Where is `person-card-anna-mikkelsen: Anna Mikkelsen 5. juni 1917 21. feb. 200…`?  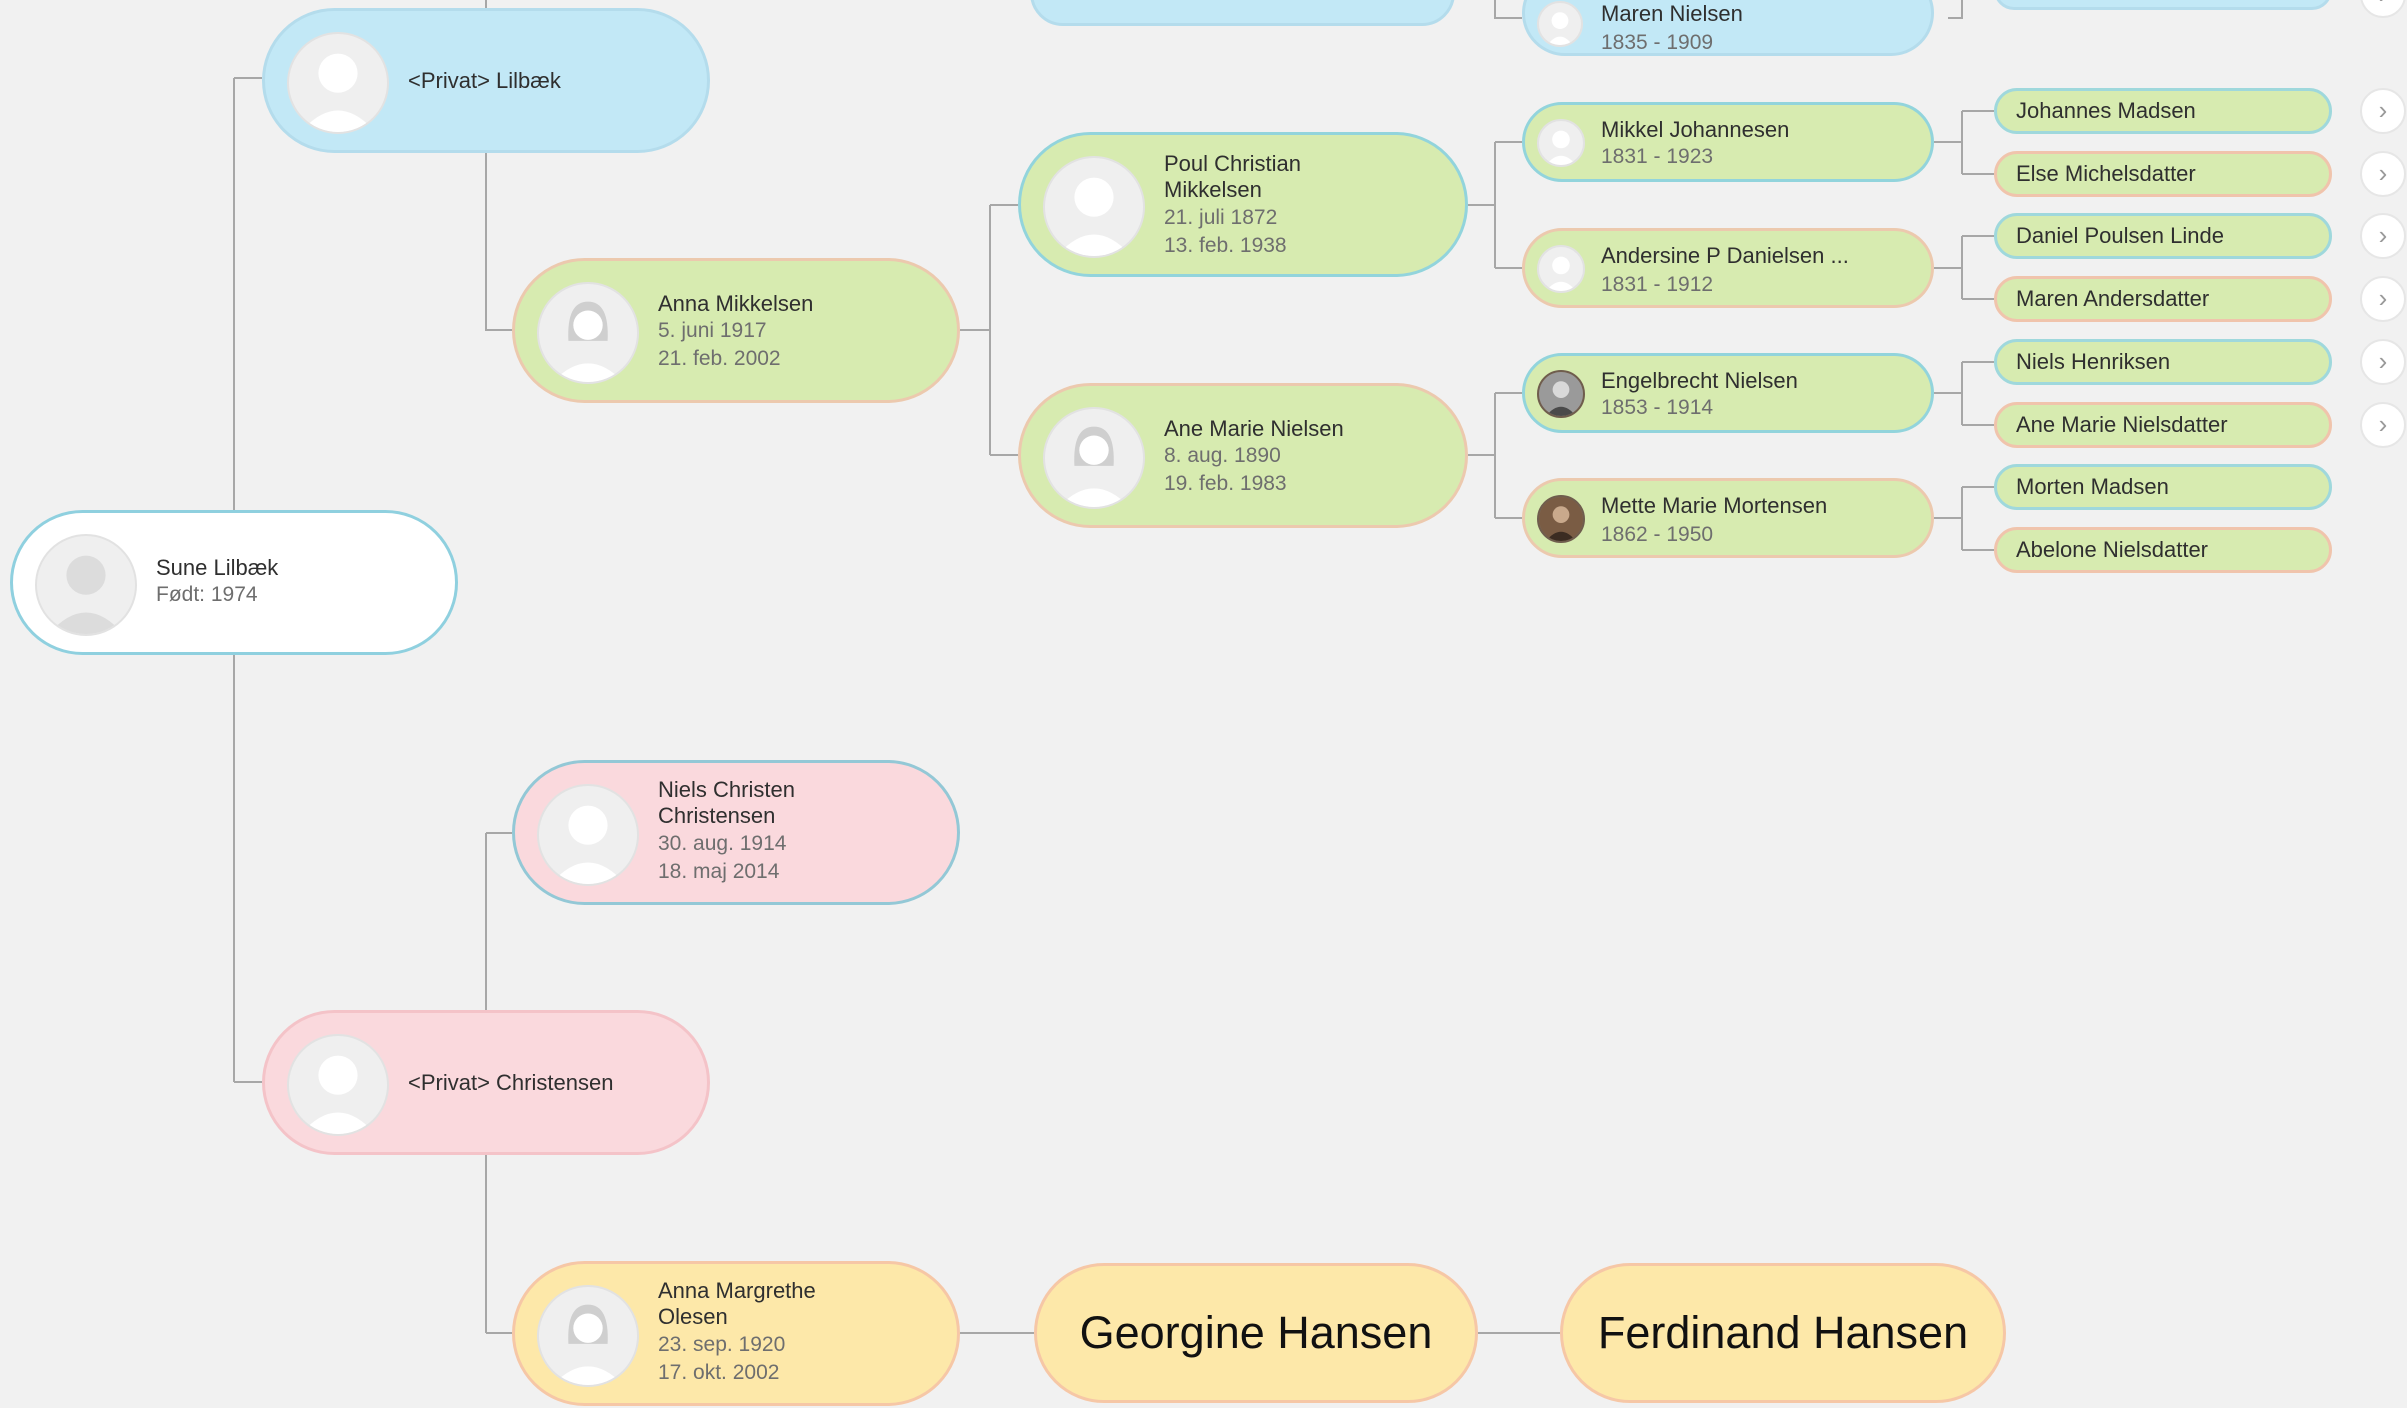
person-card-anna-mikkelsen: Anna Mikkelsen 5. juni 1917 21. feb. 200… is located at coordinates (736, 330).